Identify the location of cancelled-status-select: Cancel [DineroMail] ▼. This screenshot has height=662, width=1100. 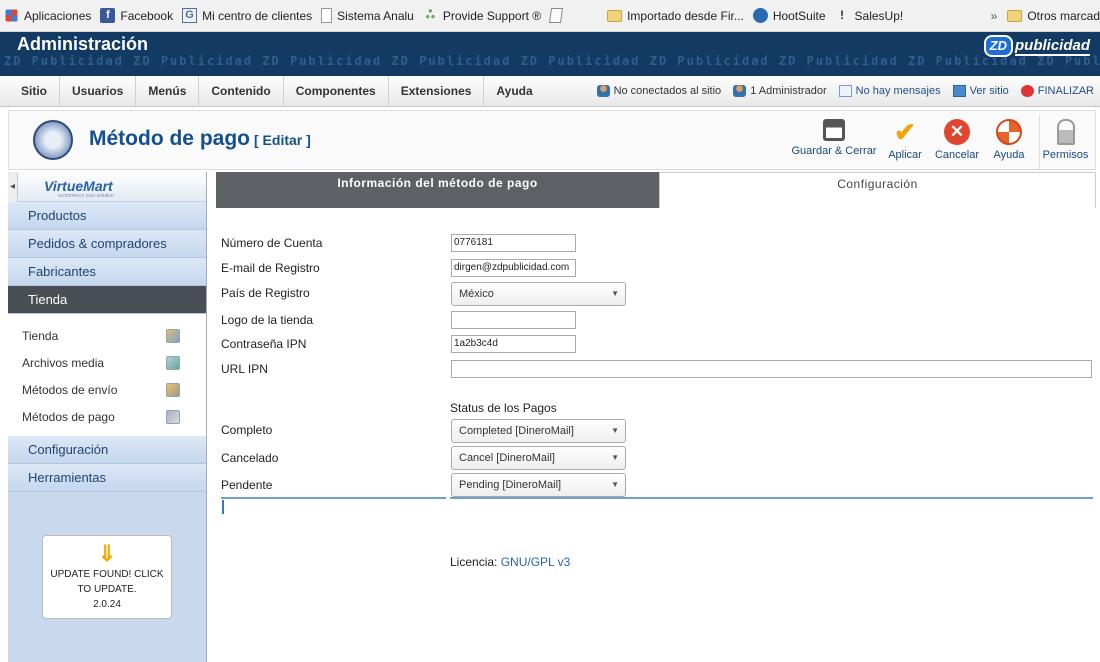
(538, 458).